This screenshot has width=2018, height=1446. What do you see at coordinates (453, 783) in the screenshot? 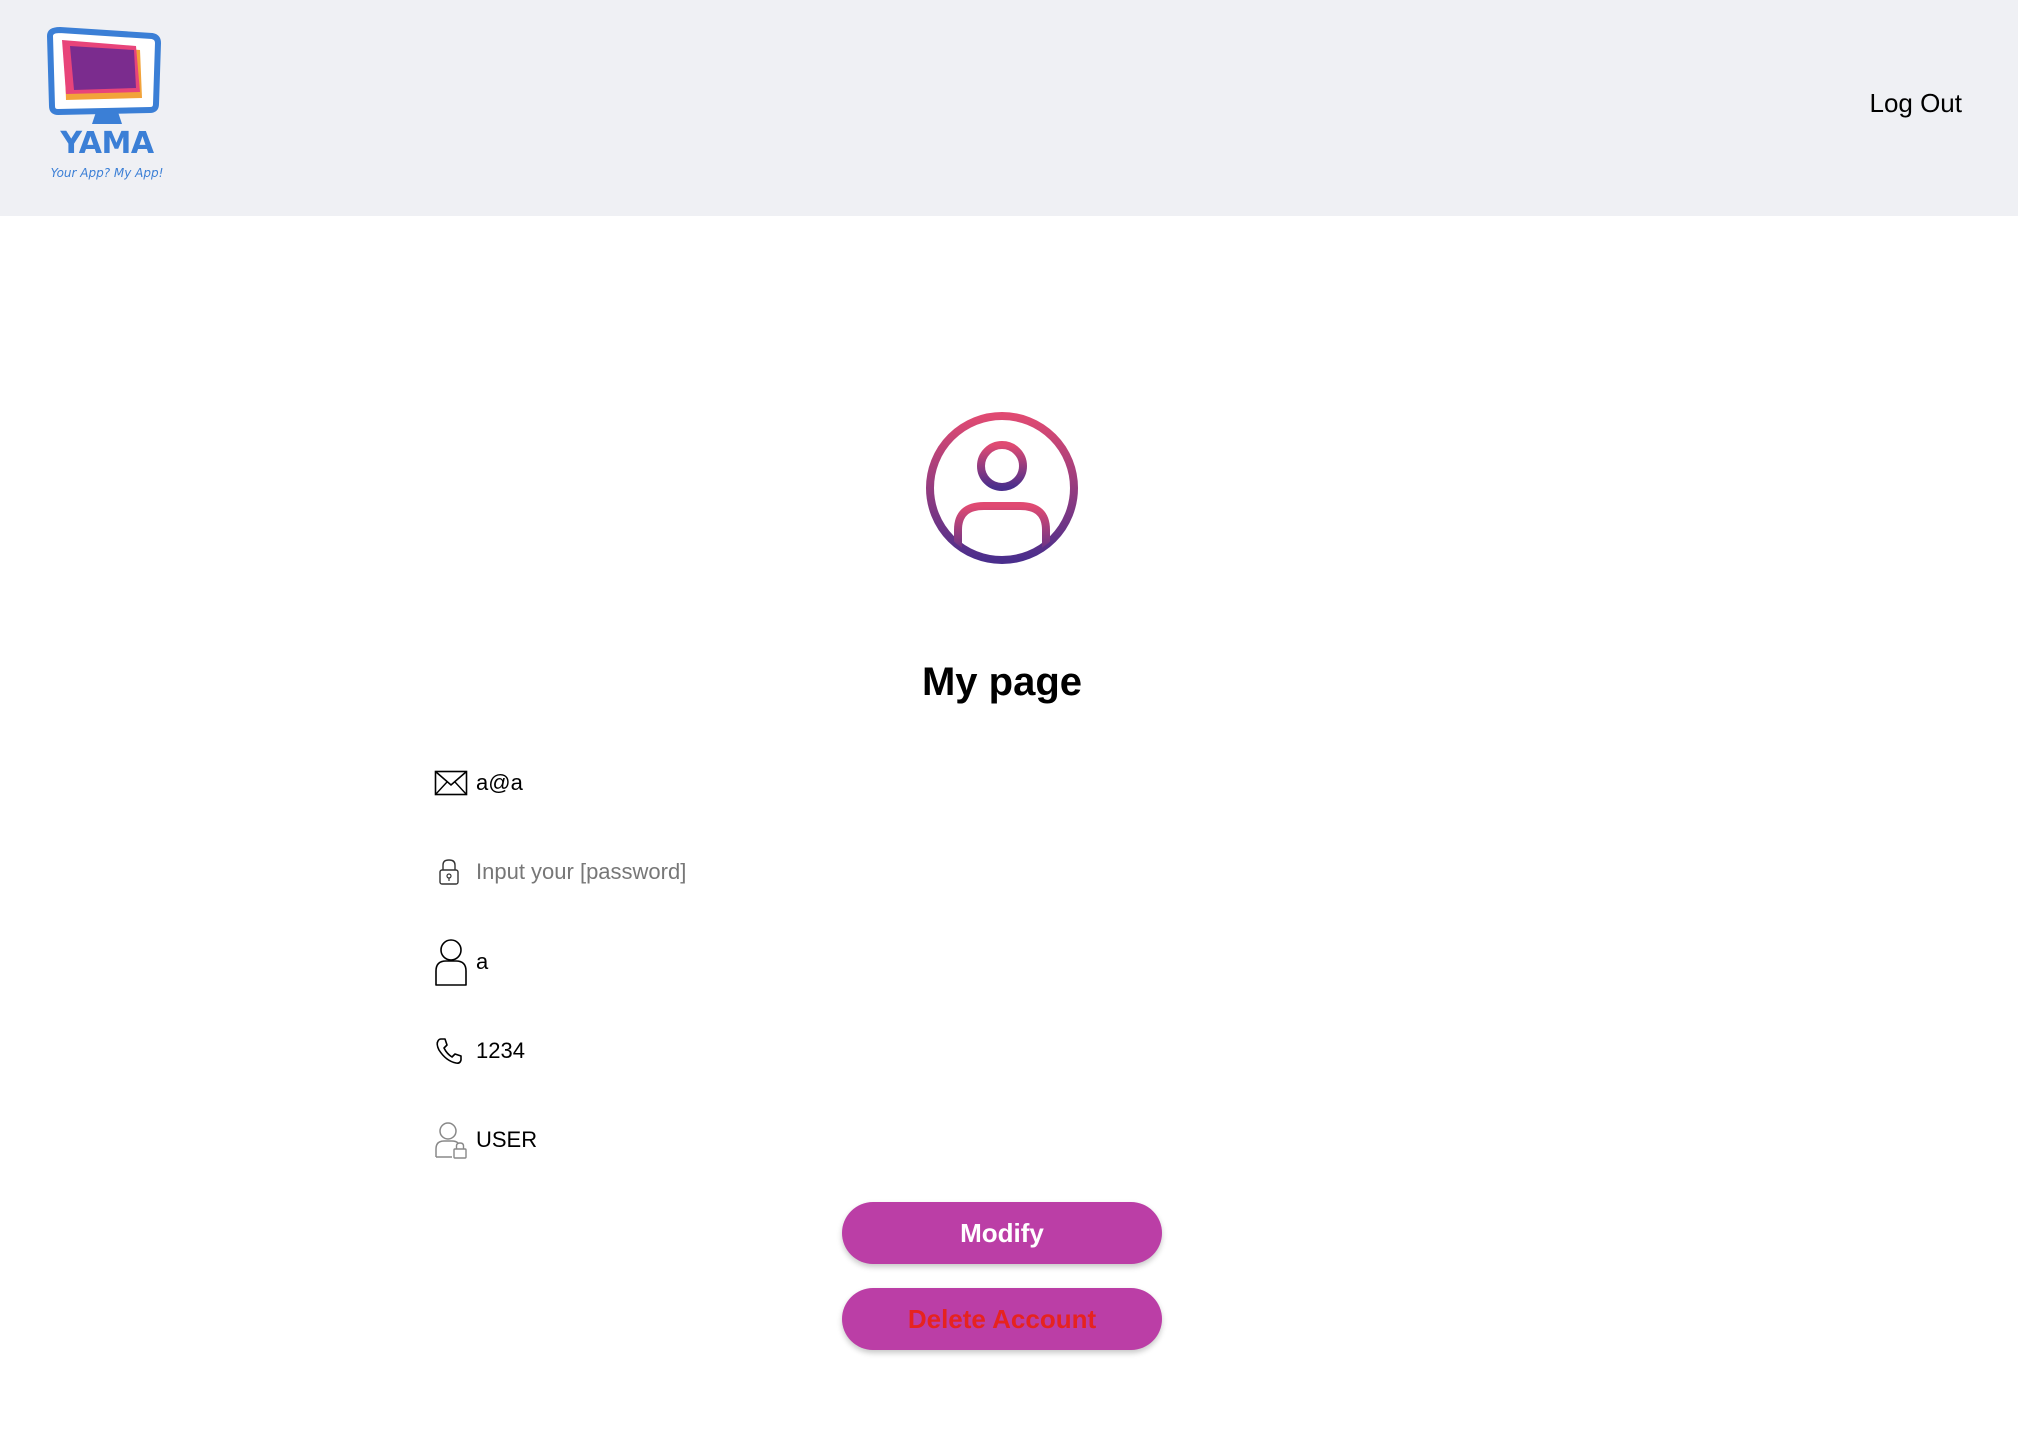
I see `envelope-icon` at bounding box center [453, 783].